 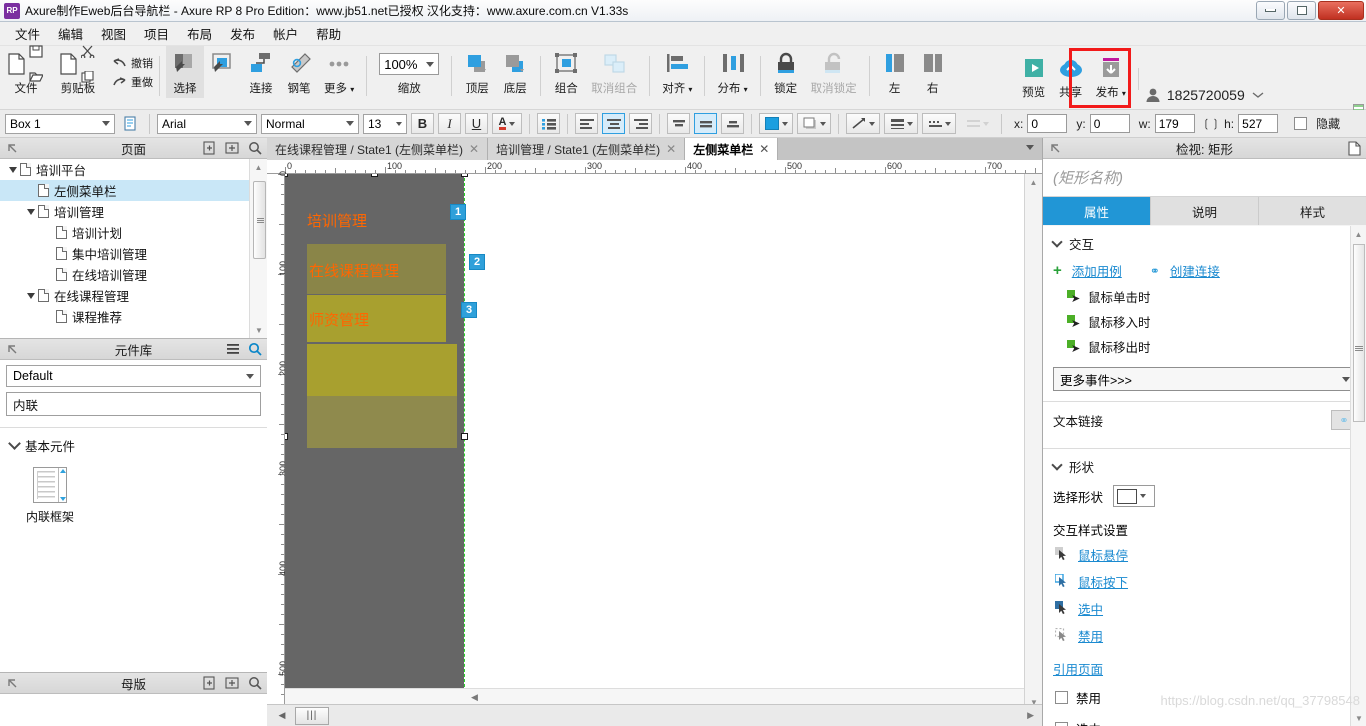 What do you see at coordinates (242, 33) in the screenshot?
I see `menu-item-publish: 发布` at bounding box center [242, 33].